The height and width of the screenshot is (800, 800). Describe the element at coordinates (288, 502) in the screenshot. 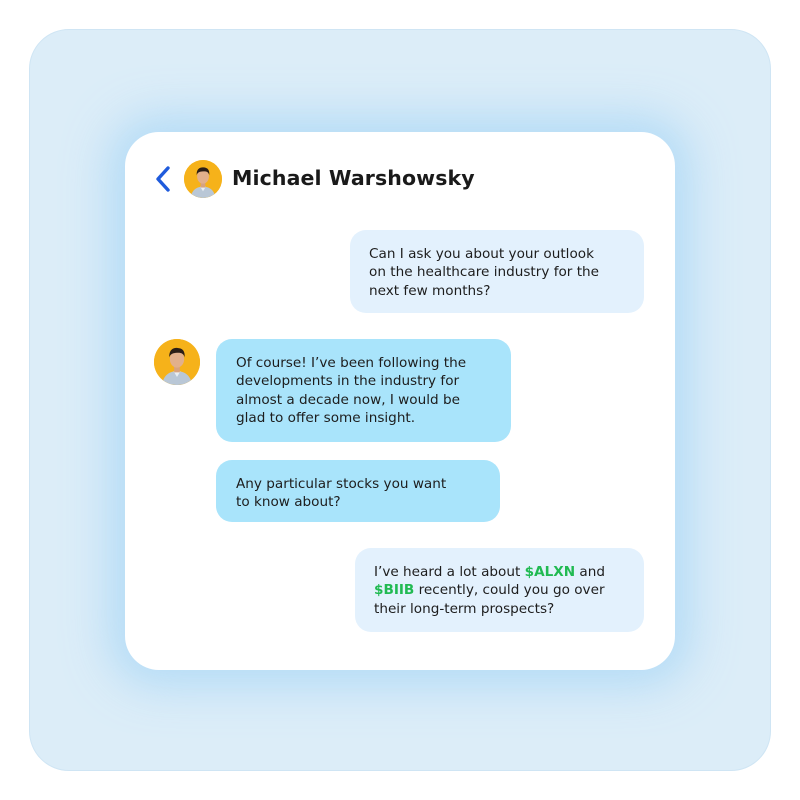

I see `message-text: to know about?` at that location.